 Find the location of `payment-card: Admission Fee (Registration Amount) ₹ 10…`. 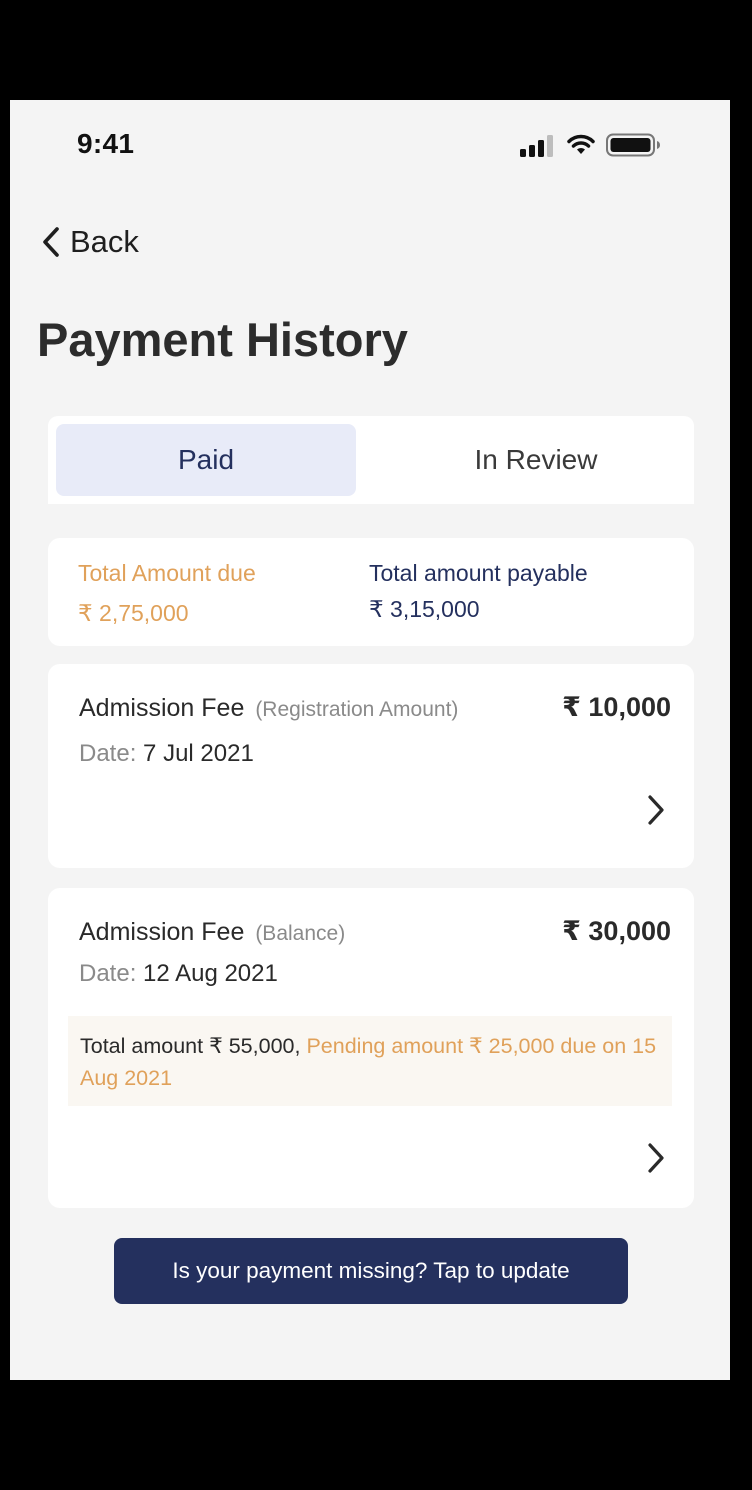

payment-card: Admission Fee (Registration Amount) ₹ 10… is located at coordinates (371, 766).